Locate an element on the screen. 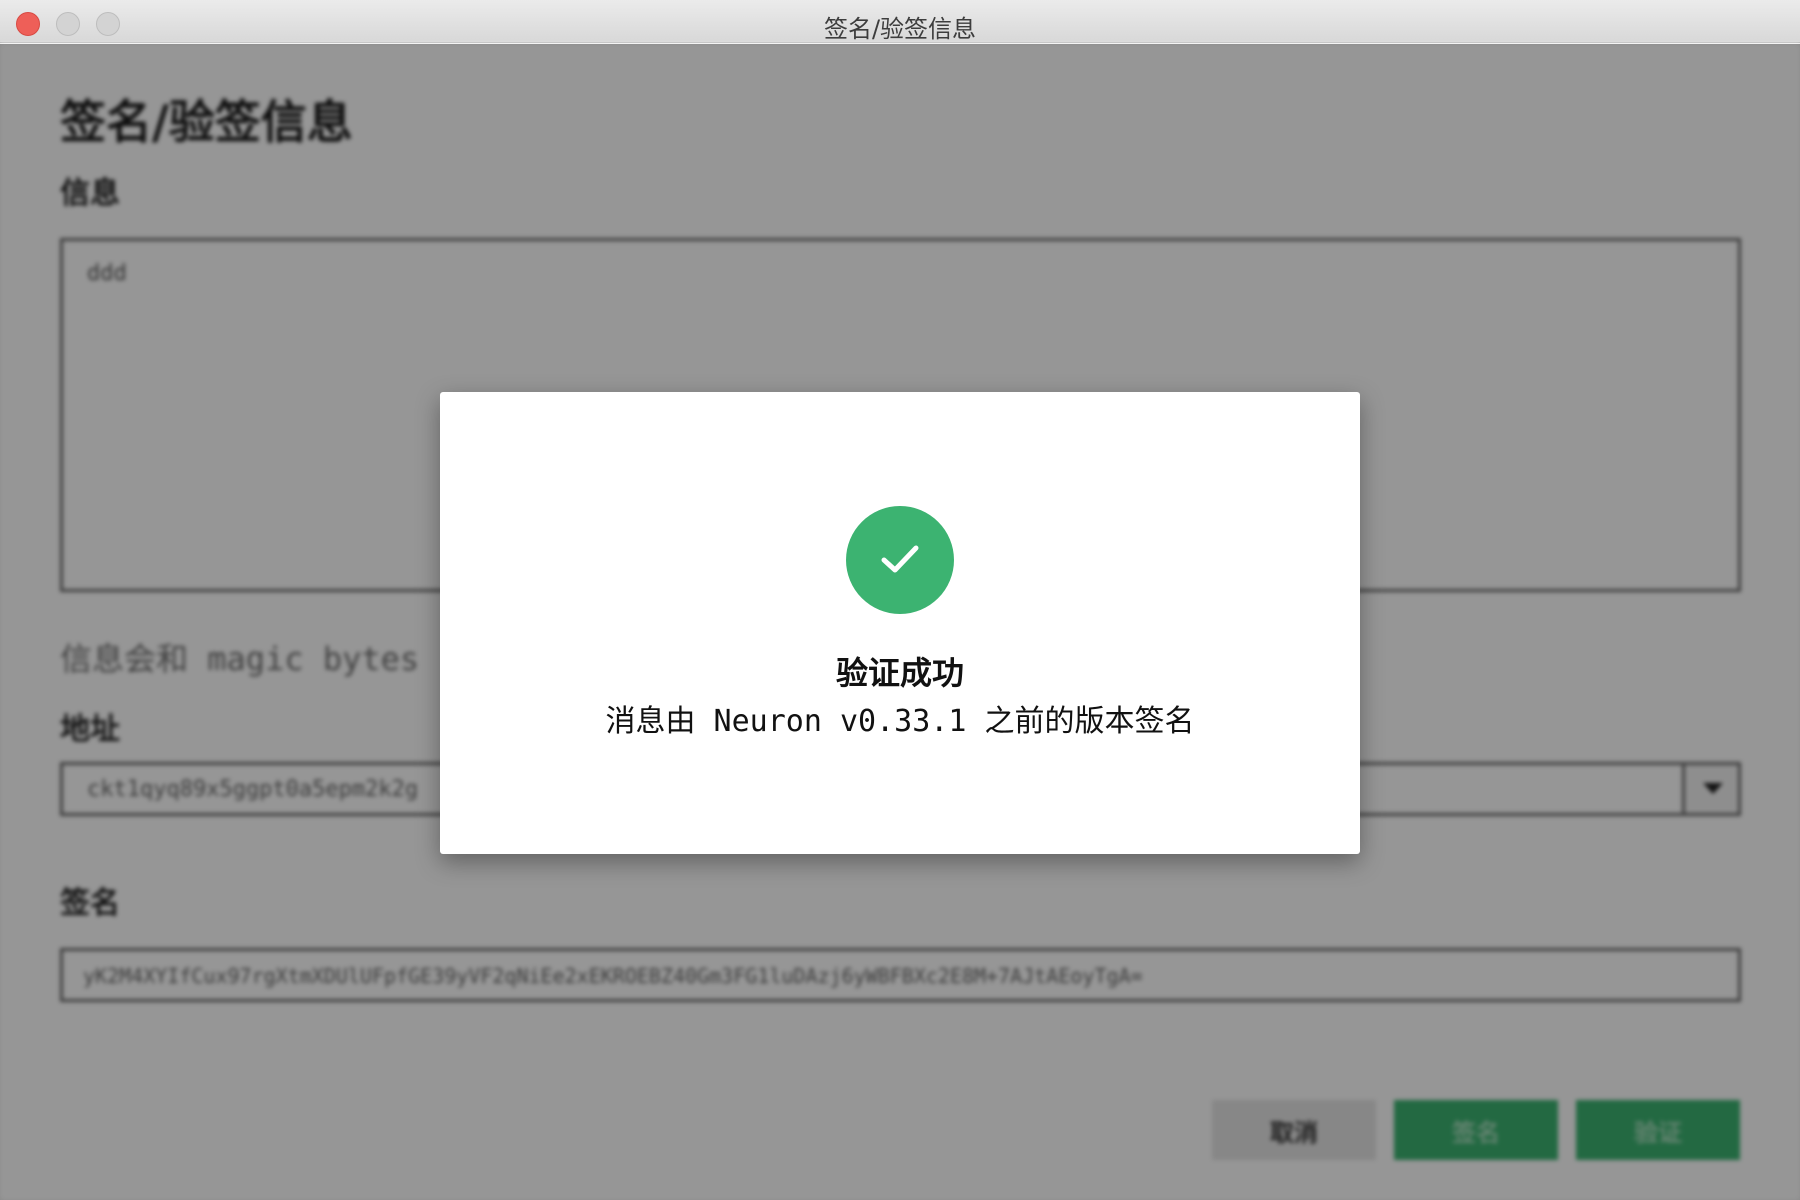 The image size is (1800, 1200). dialog-title: 验证成功 is located at coordinates (899, 673).